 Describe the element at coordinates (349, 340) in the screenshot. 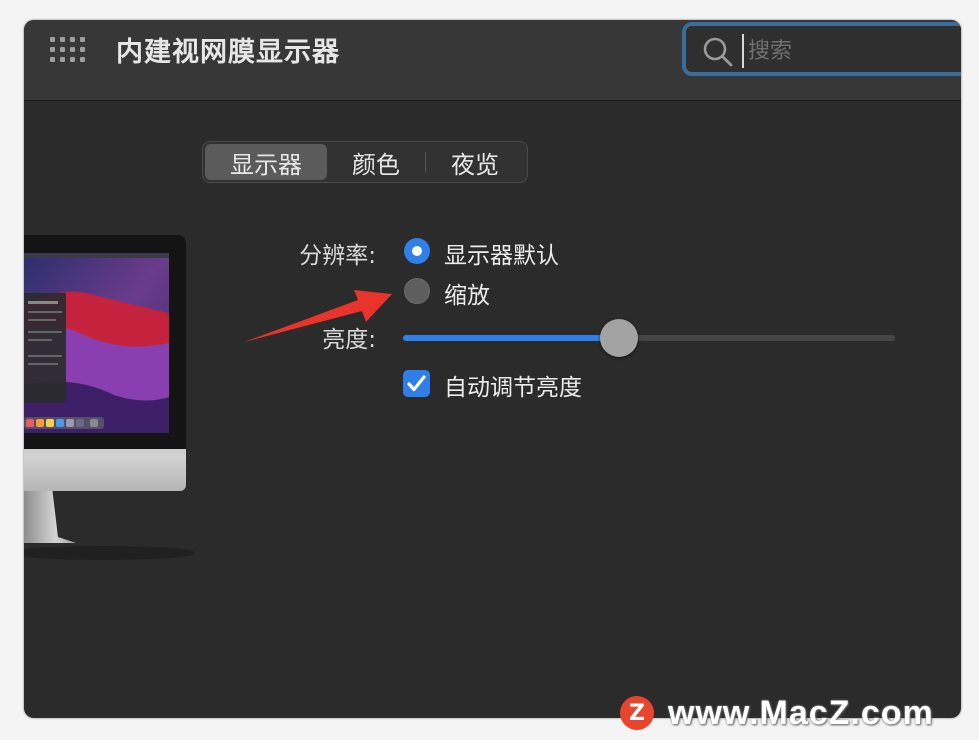

I see `brightness-label: 亮度:` at that location.